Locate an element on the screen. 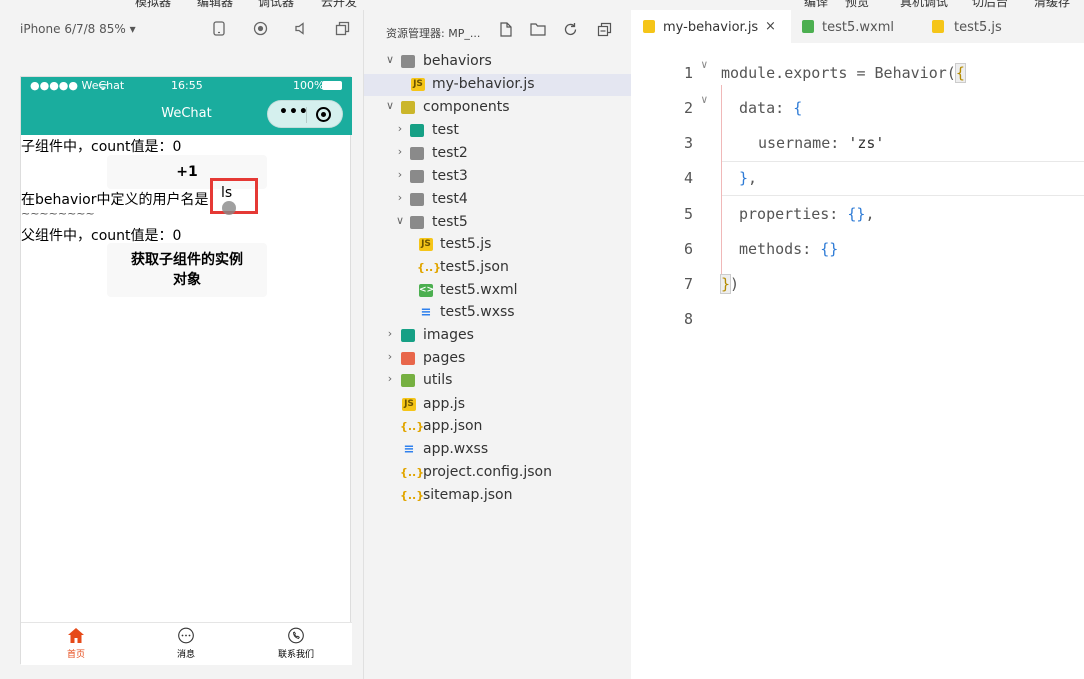 Image resolution: width=1084 pixels, height=679 pixels. new-file-icon is located at coordinates (506, 30).